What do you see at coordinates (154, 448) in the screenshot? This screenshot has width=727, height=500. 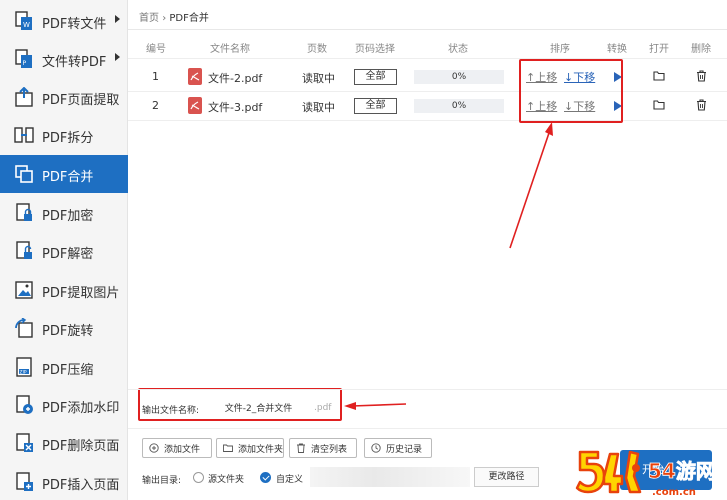 I see `plus-circle-icon` at bounding box center [154, 448].